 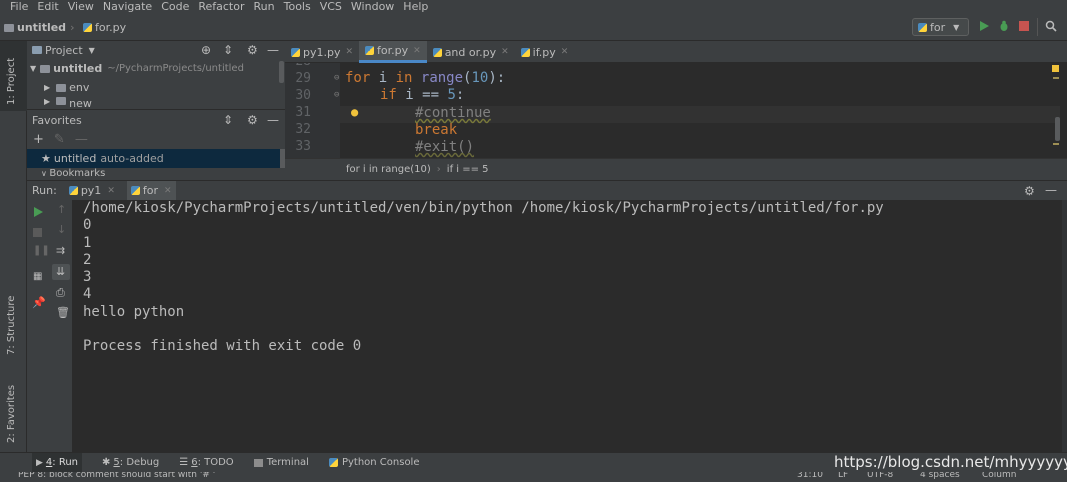 What do you see at coordinates (415, 7) in the screenshot?
I see `menu-help: Help` at bounding box center [415, 7].